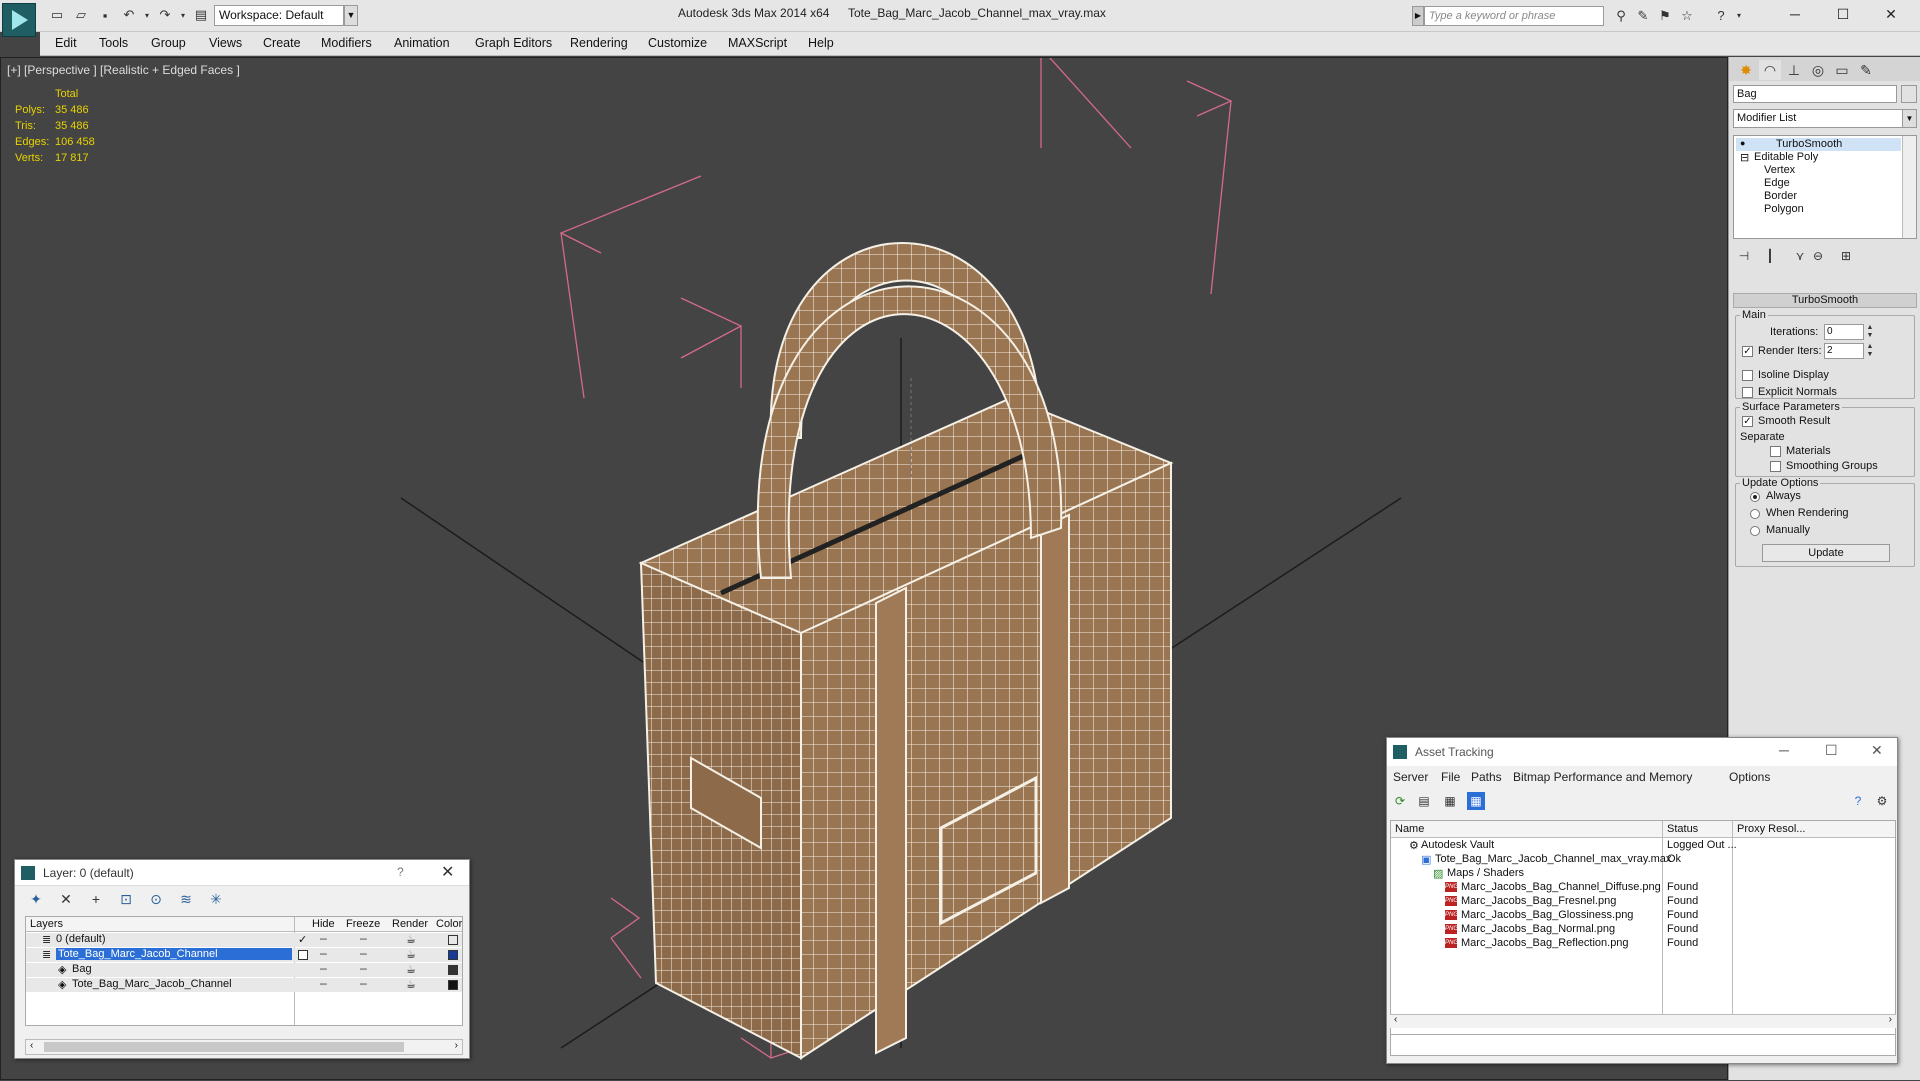 The width and height of the screenshot is (1920, 1081). I want to click on undo-dropdown-icon: ▾, so click(147, 15).